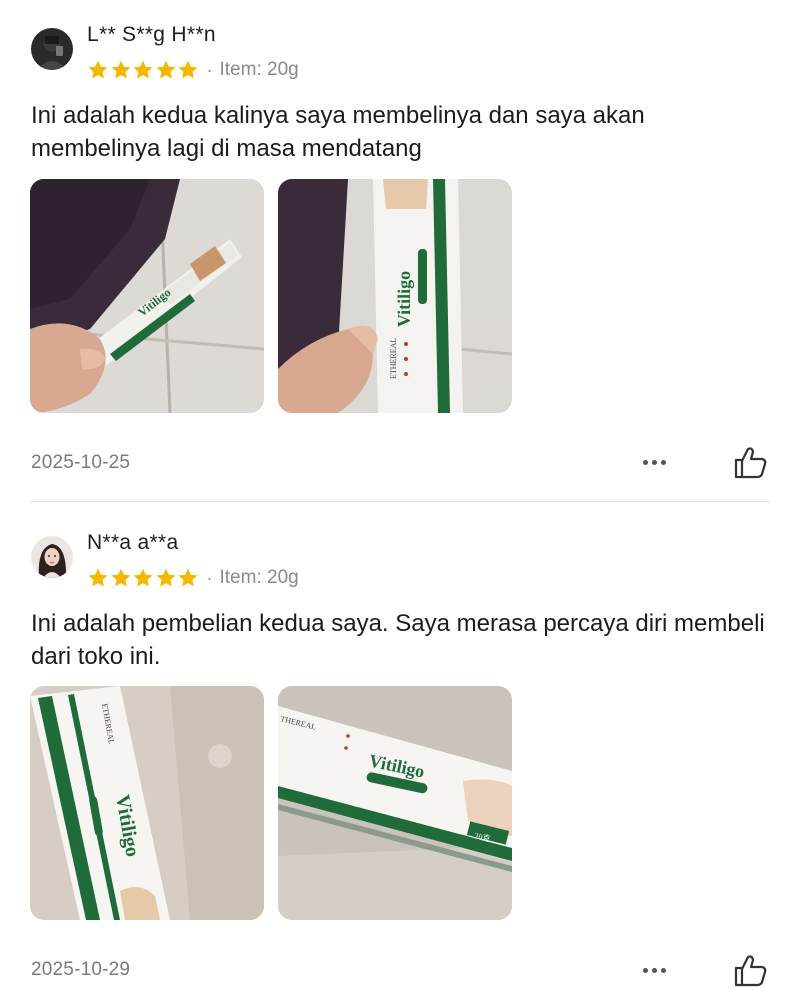 Image resolution: width=800 pixels, height=998 pixels. What do you see at coordinates (404, 299) in the screenshot?
I see `svg-text: Vitiligo` at bounding box center [404, 299].